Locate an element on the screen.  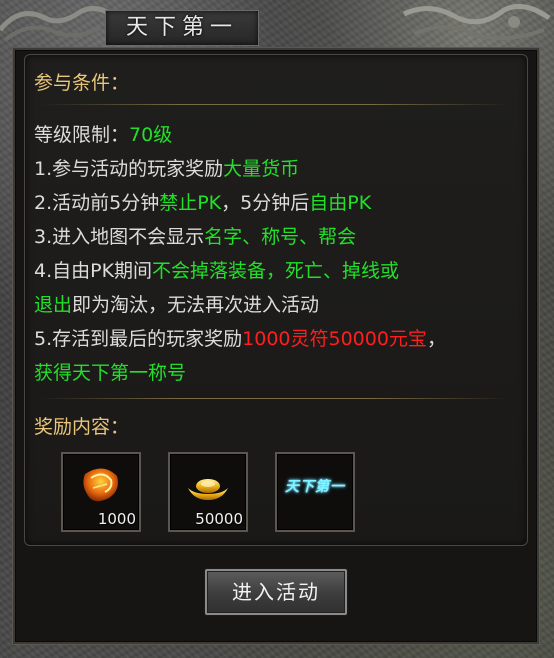
rule-1-highlight: 大量货币 is located at coordinates (261, 169).